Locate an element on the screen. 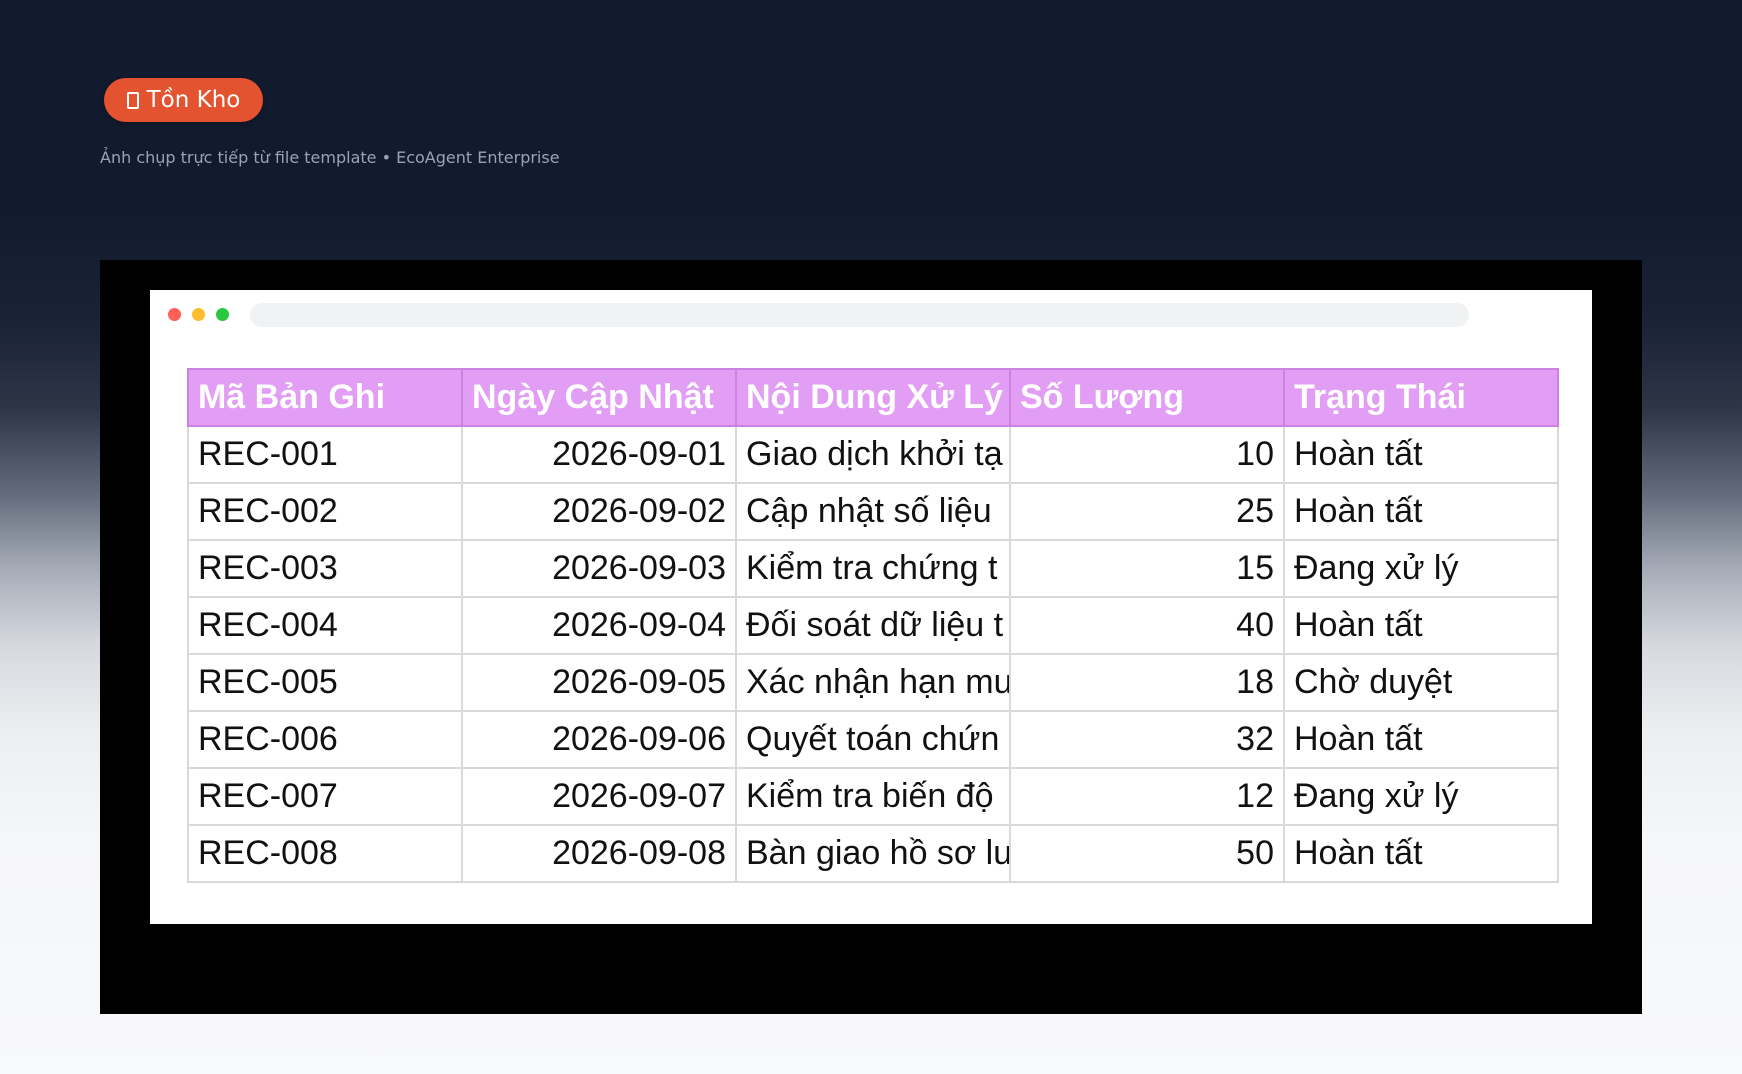 Image resolution: width=1742 pixels, height=1074 pixels. cell-content: Kiểm tra biến độ is located at coordinates (873, 796).